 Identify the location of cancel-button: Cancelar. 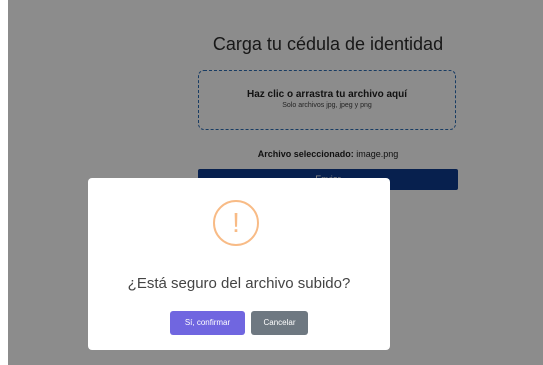
(279, 323).